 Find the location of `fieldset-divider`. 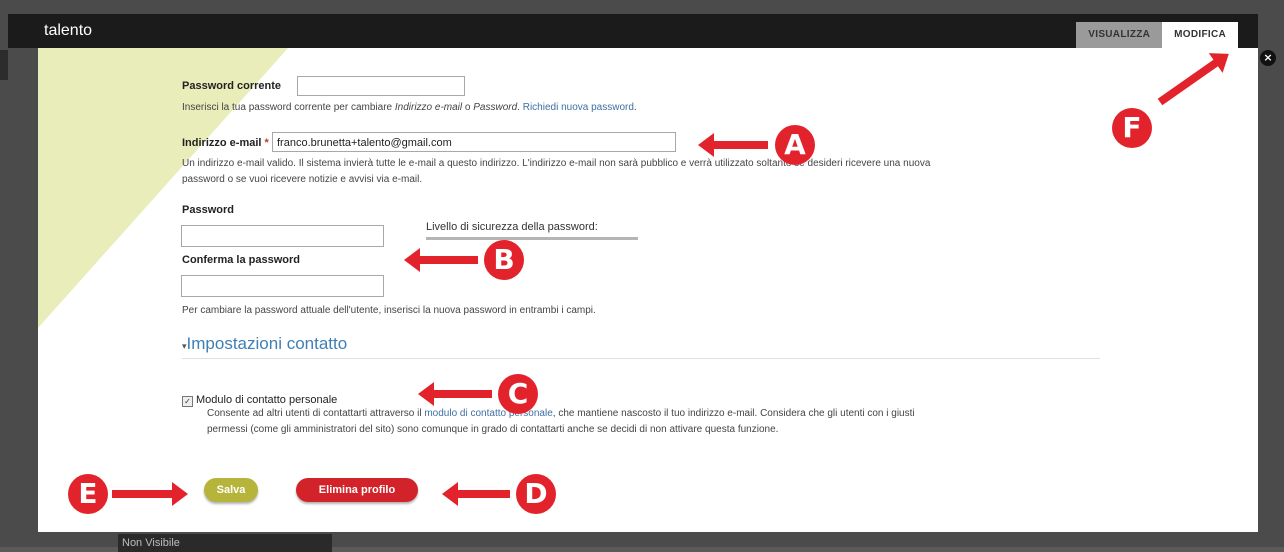

fieldset-divider is located at coordinates (641, 358).